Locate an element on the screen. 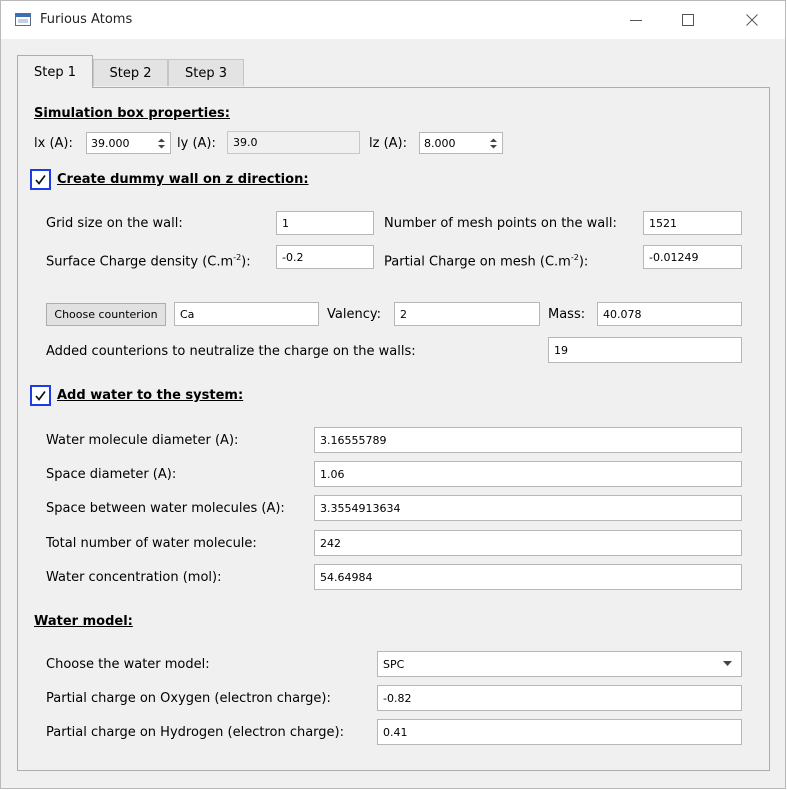 The width and height of the screenshot is (787, 790). choose-water-model-label: Choose the water model: is located at coordinates (128, 664).